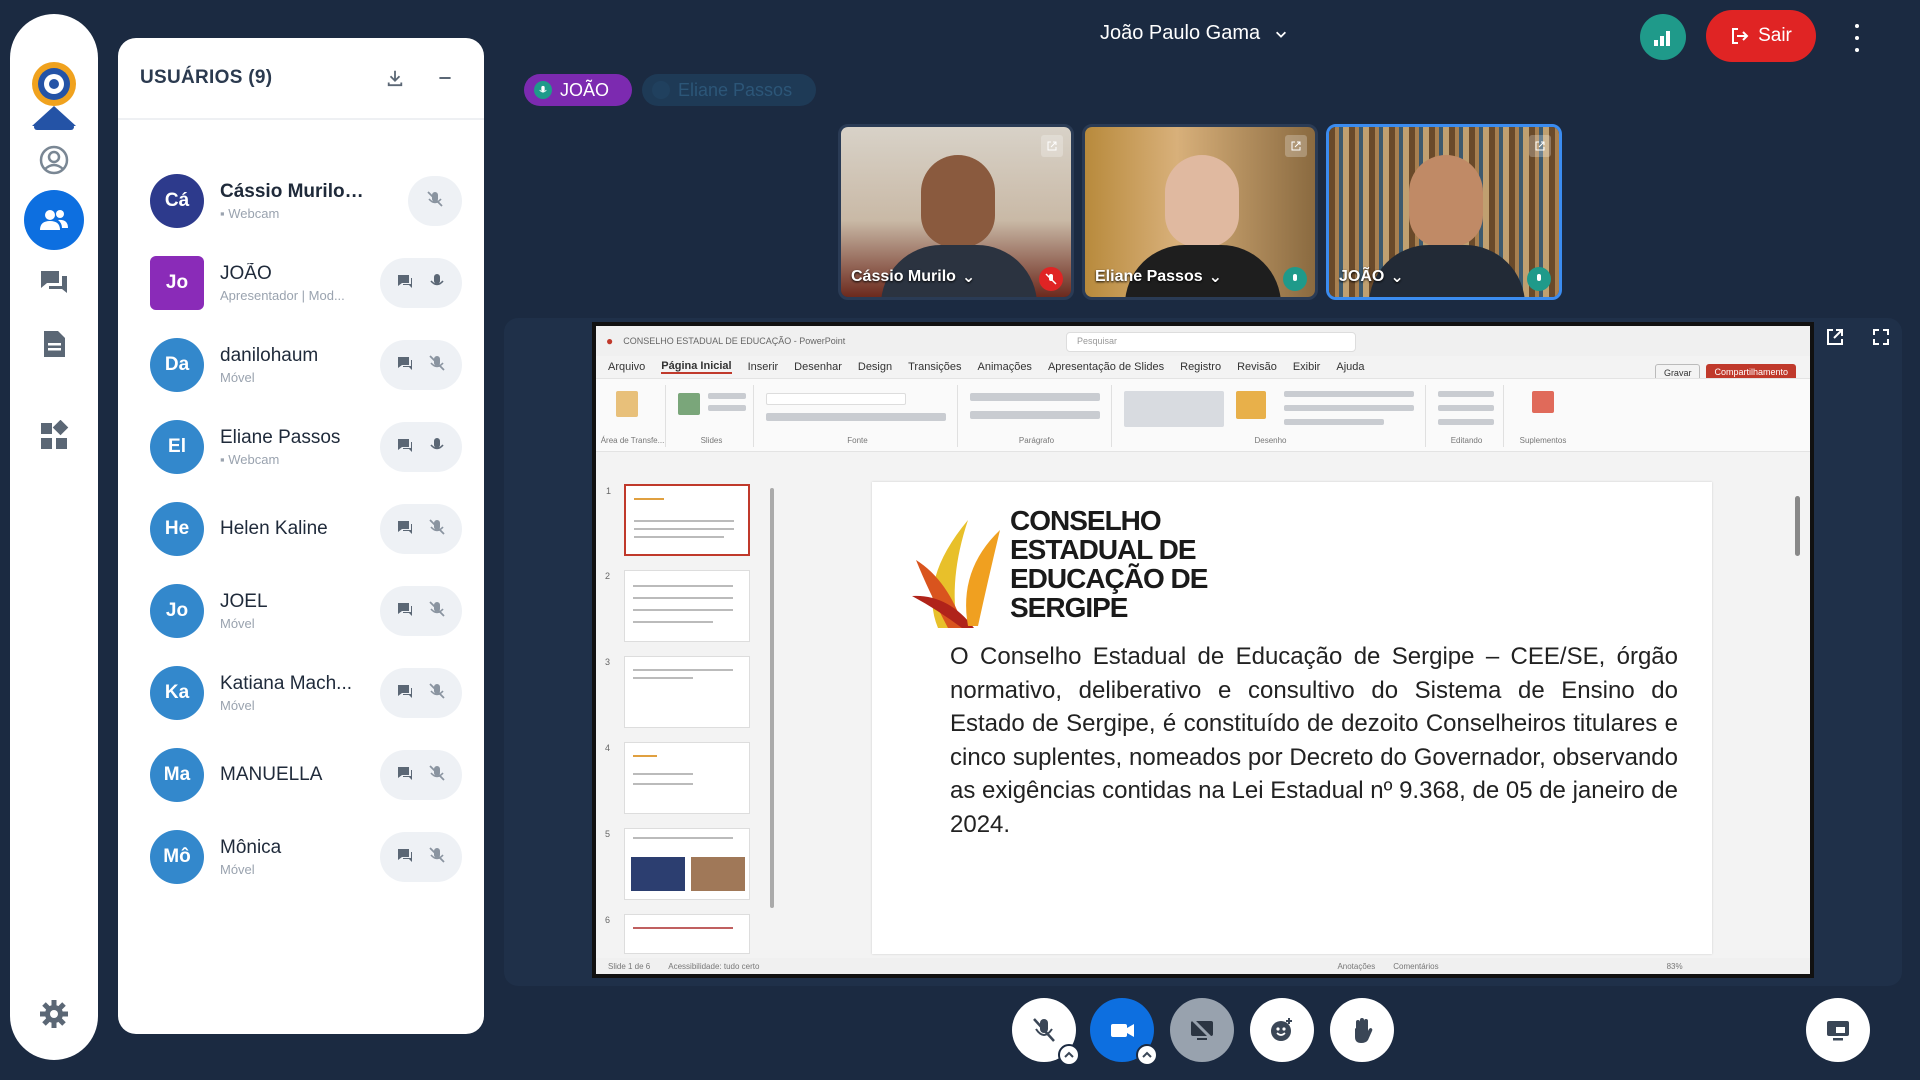 This screenshot has width=1920, height=1080. Describe the element at coordinates (713, 966) in the screenshot. I see `accessibility-status: Acessibilidade: tudo certo` at that location.